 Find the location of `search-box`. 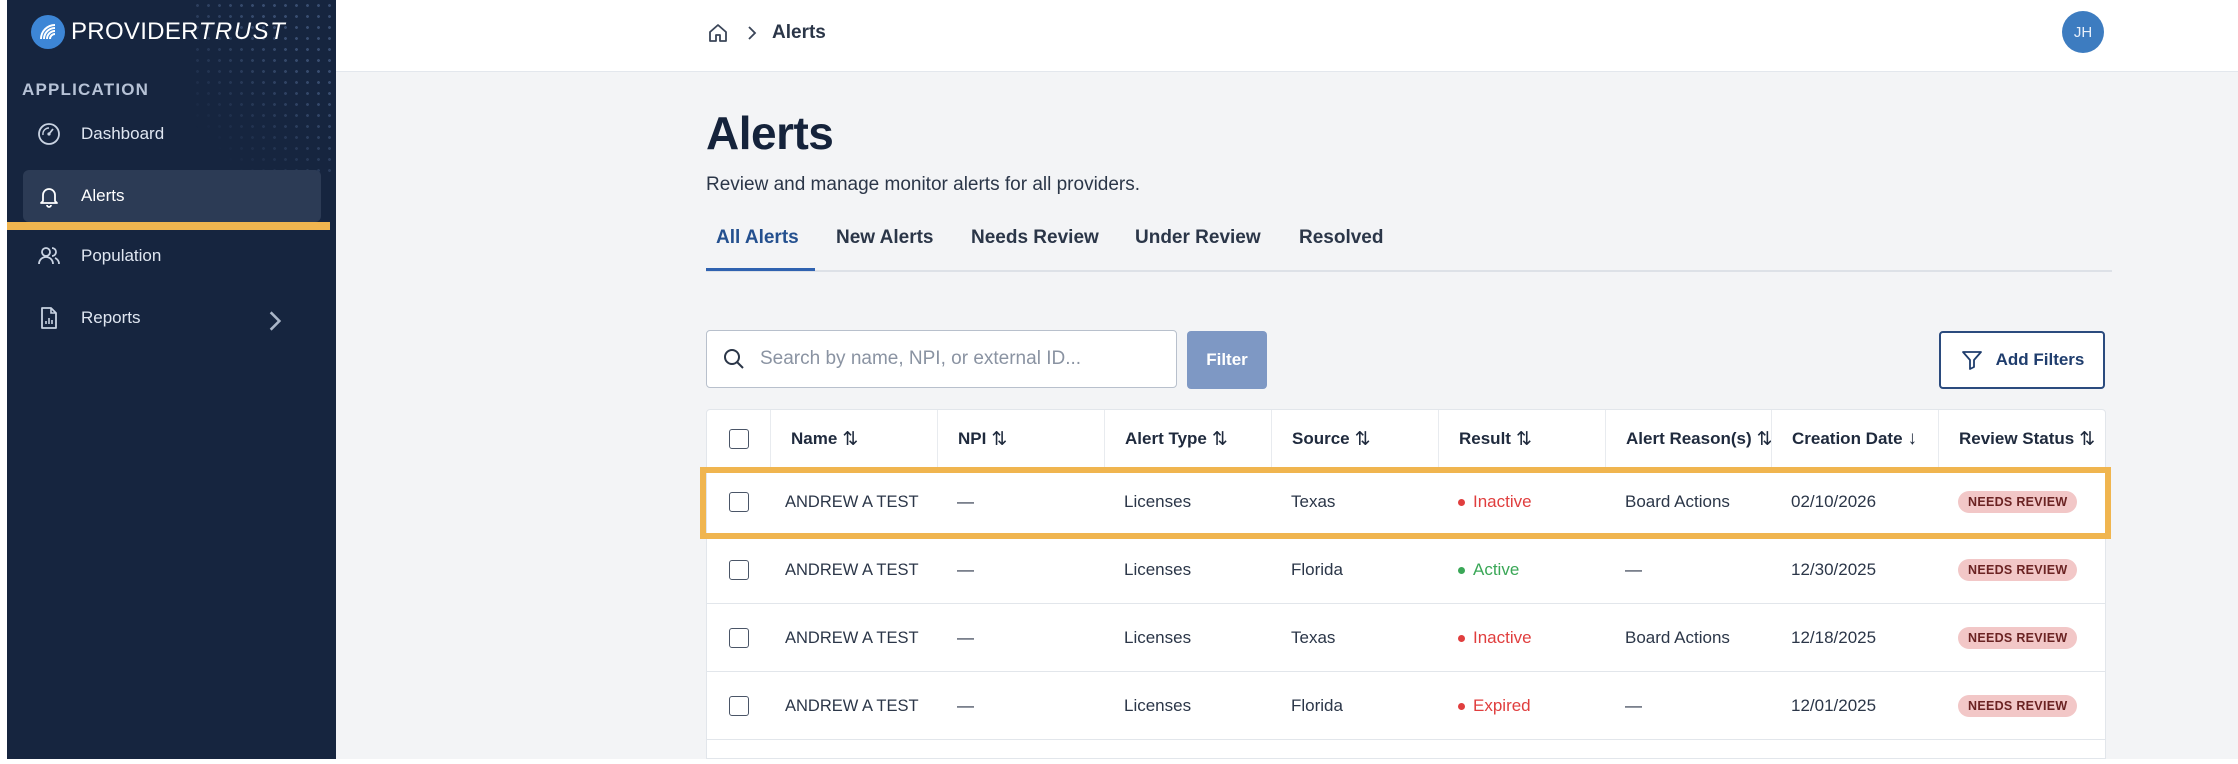

search-box is located at coordinates (941, 359).